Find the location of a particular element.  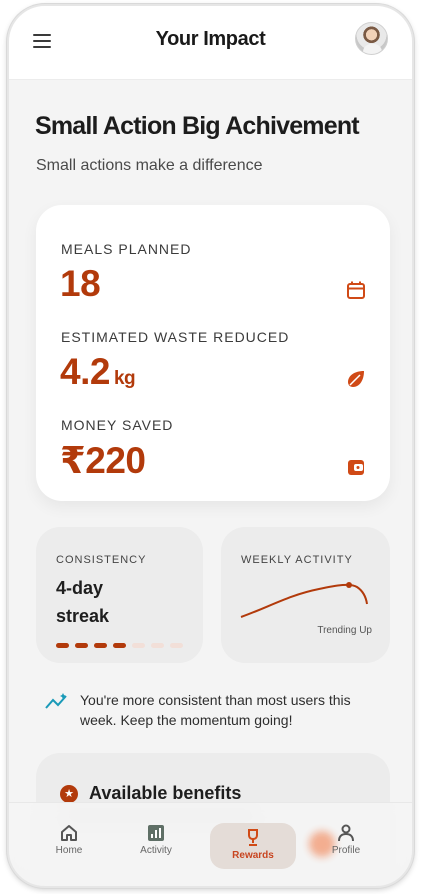

nav-home: Home is located at coordinates (69, 840).